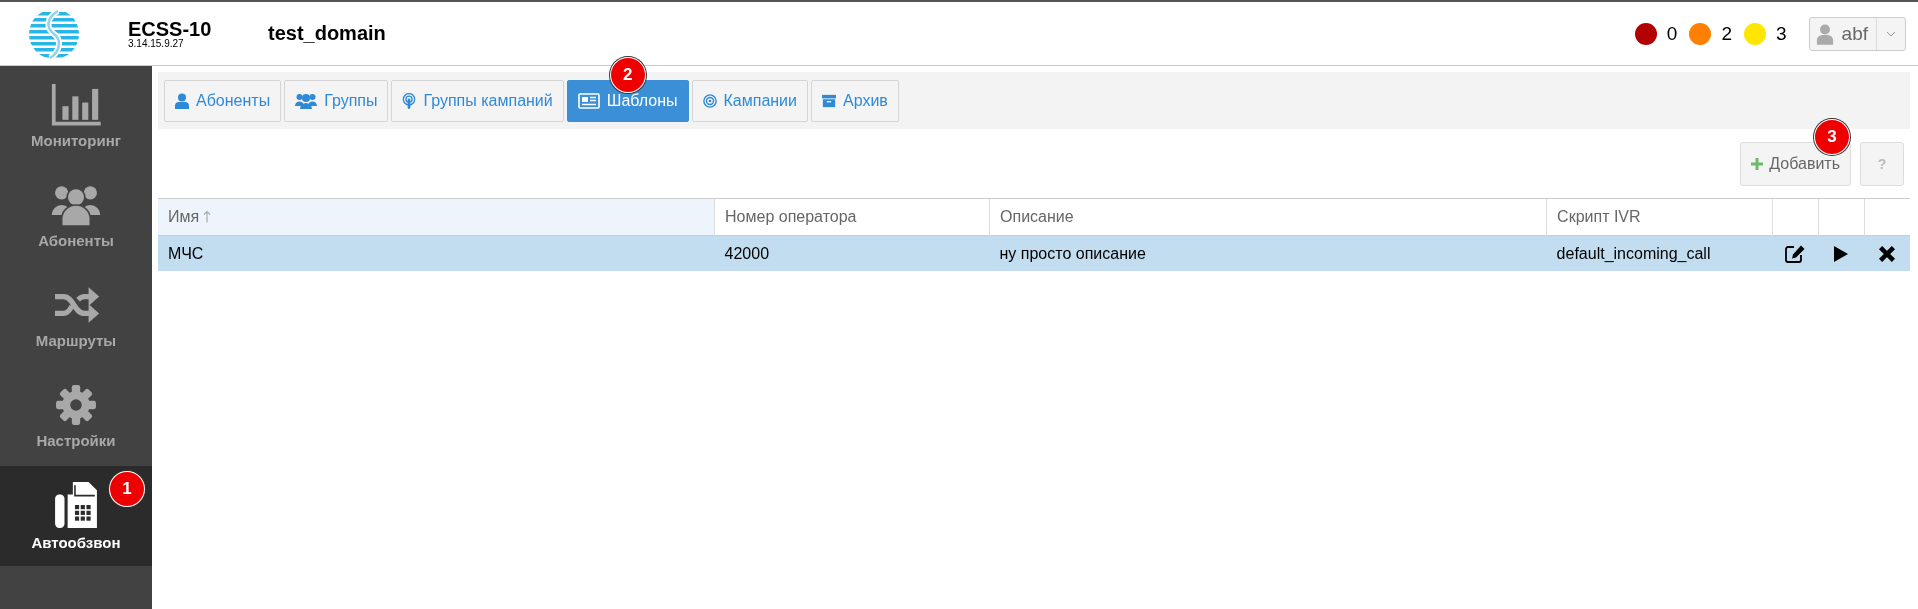 This screenshot has width=1918, height=609. I want to click on archive-box-icon, so click(829, 101).